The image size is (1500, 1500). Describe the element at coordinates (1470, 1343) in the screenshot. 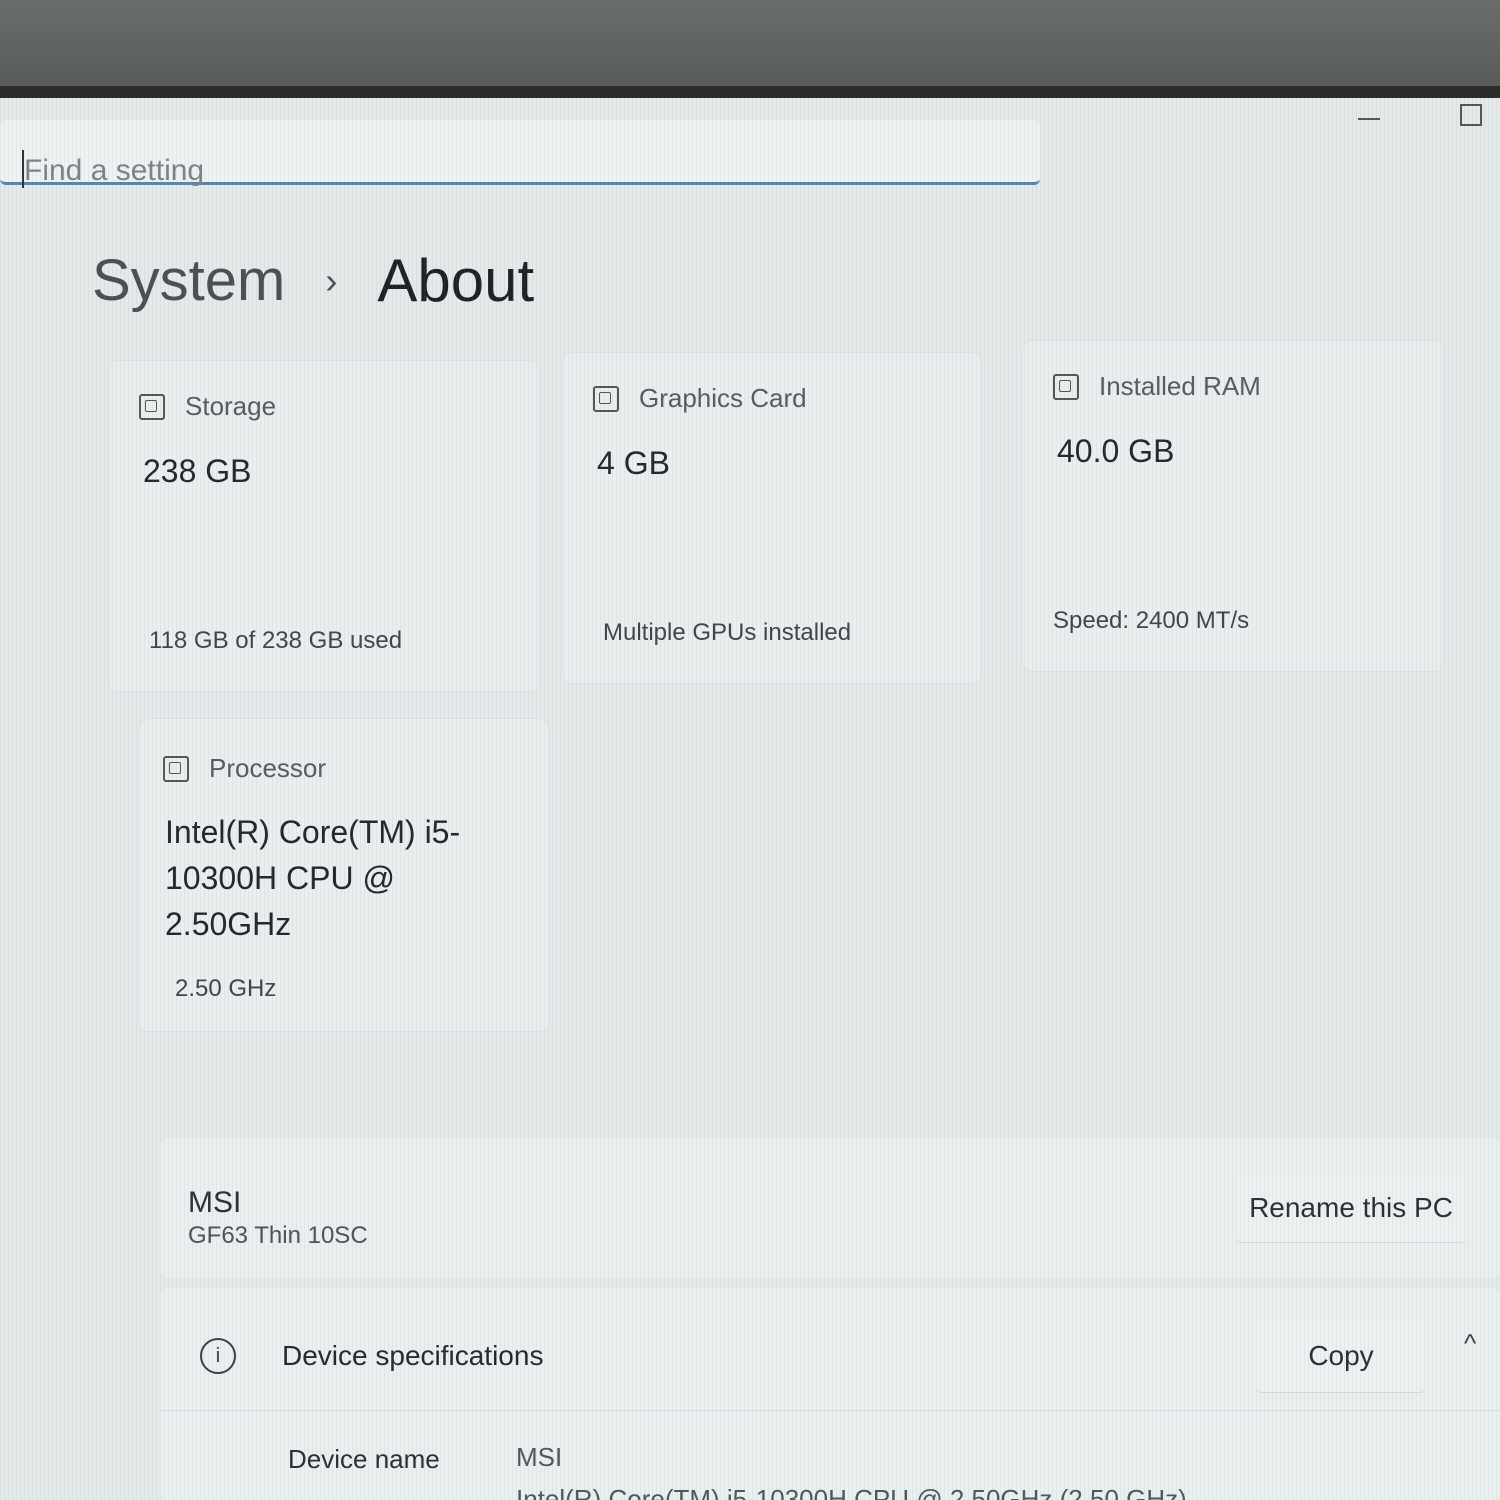

I see `chevron-up-icon: ^` at that location.